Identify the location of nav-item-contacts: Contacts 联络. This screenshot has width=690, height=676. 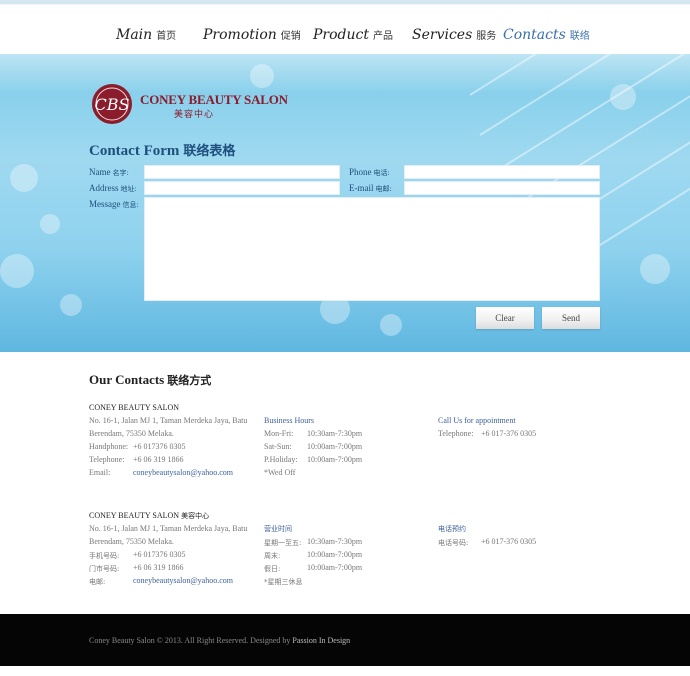
(546, 33).